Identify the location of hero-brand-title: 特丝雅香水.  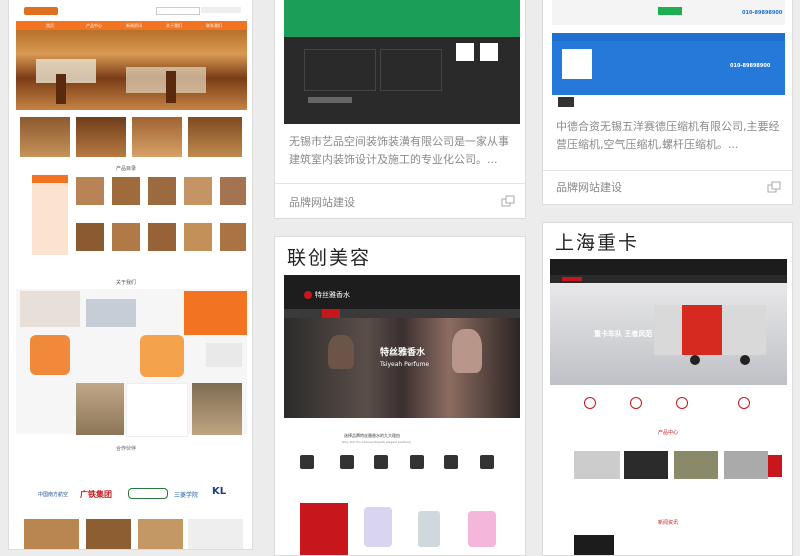
(403, 353).